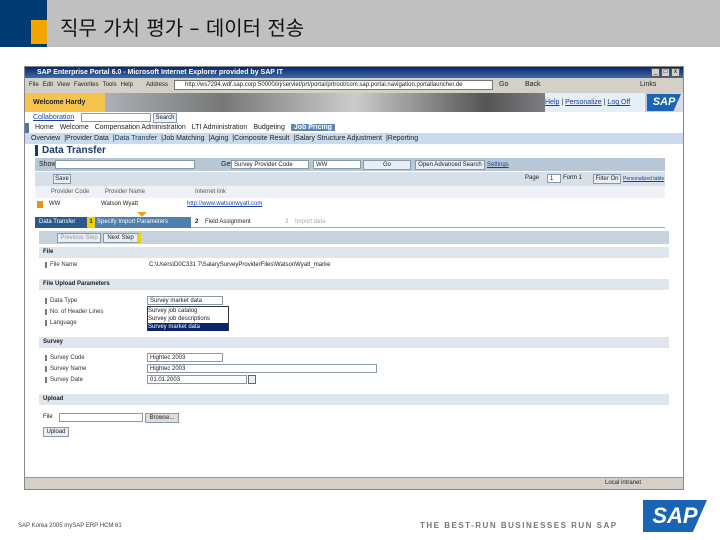  I want to click on next-step-button: Next Step, so click(122, 238).